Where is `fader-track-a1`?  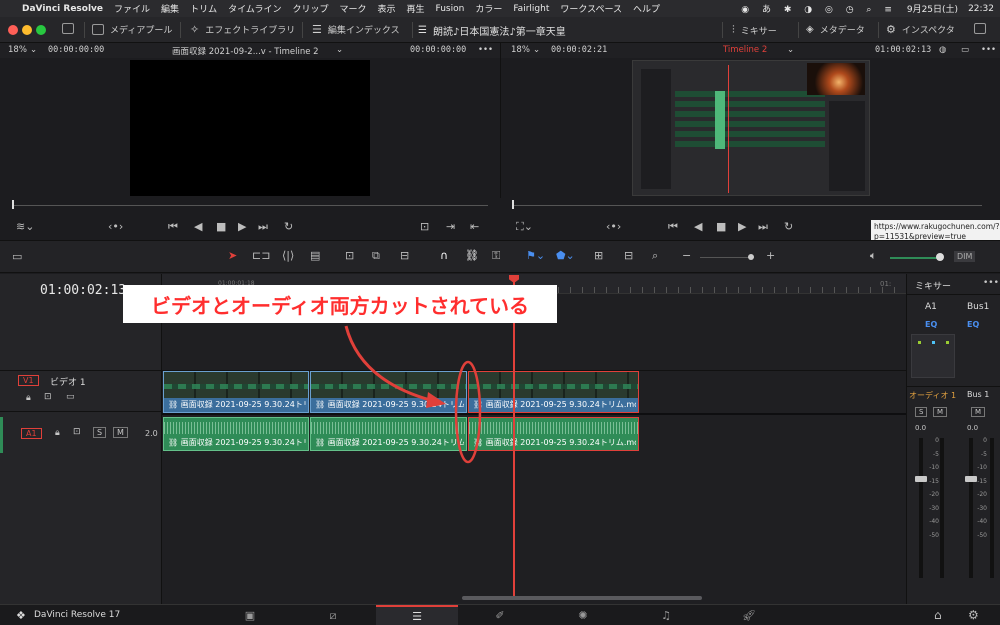 fader-track-a1 is located at coordinates (921, 508).